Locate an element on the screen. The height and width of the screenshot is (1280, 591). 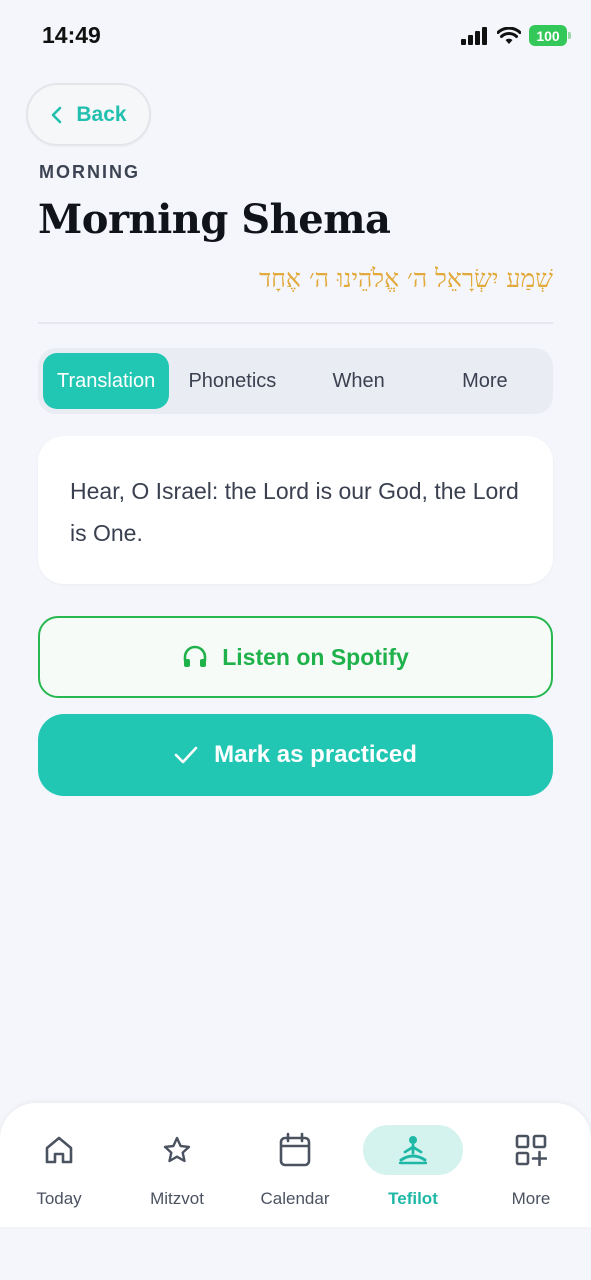
nav-item-more: More is located at coordinates (531, 1167).